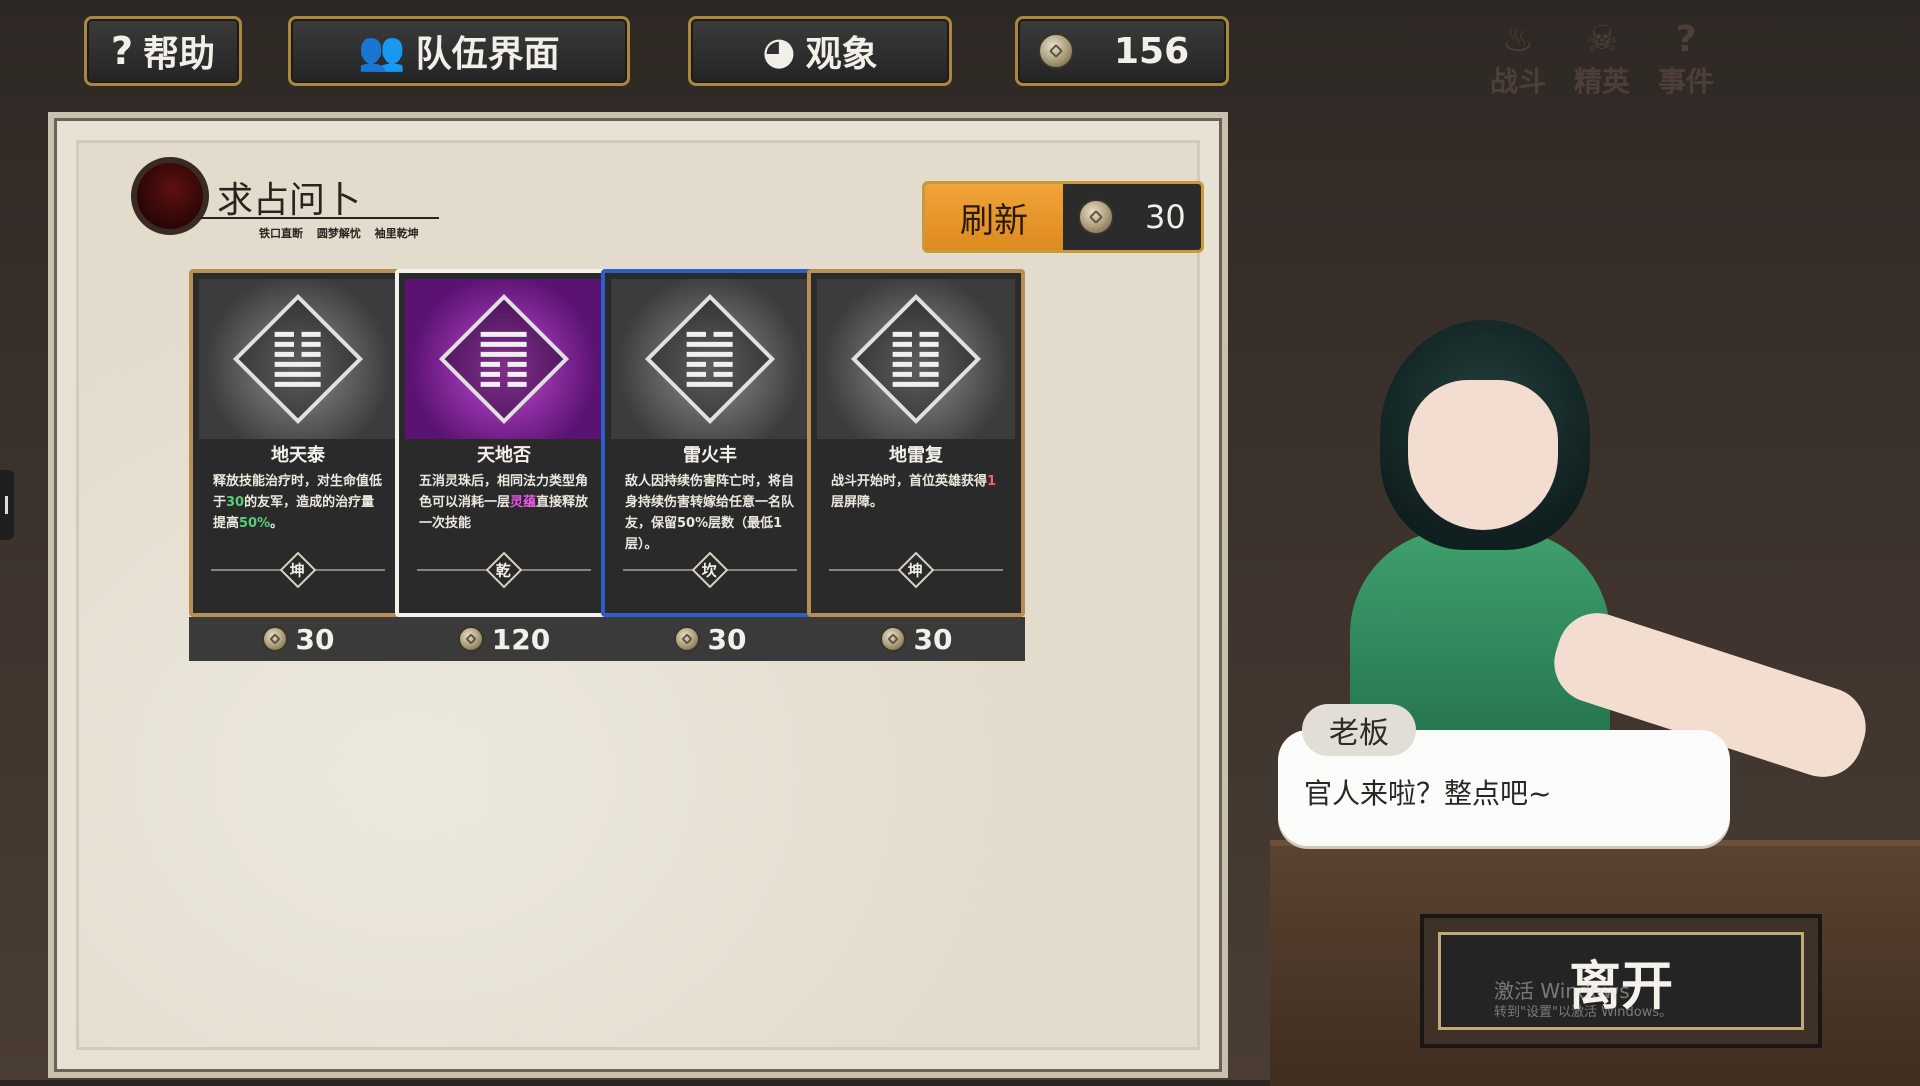 The height and width of the screenshot is (1086, 1920). What do you see at coordinates (298, 502) in the screenshot?
I see `card-description: 释放技能治疗时，对生命值低于30的友军，造成的治疗量提高50%。` at bounding box center [298, 502].